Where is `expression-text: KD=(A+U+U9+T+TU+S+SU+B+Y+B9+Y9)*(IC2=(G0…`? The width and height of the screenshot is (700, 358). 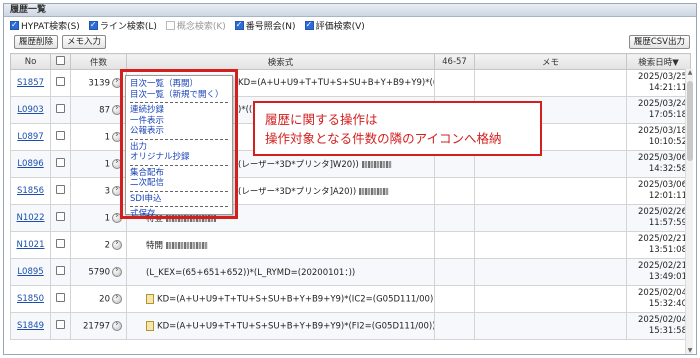
expression-text: KD=(A+U+U9+T+TU+S+SU+B+Y+B9+Y9)*(IC2=(G0… is located at coordinates (296, 299).